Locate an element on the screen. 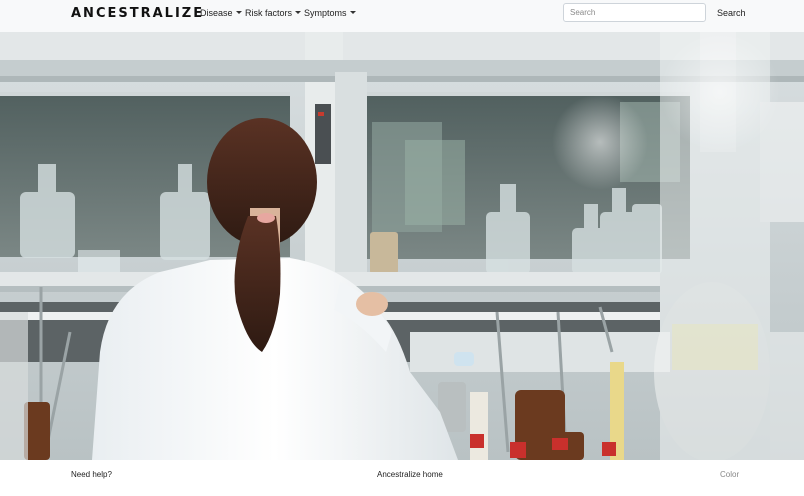 The height and width of the screenshot is (496, 804). search-button: Search is located at coordinates (731, 13).